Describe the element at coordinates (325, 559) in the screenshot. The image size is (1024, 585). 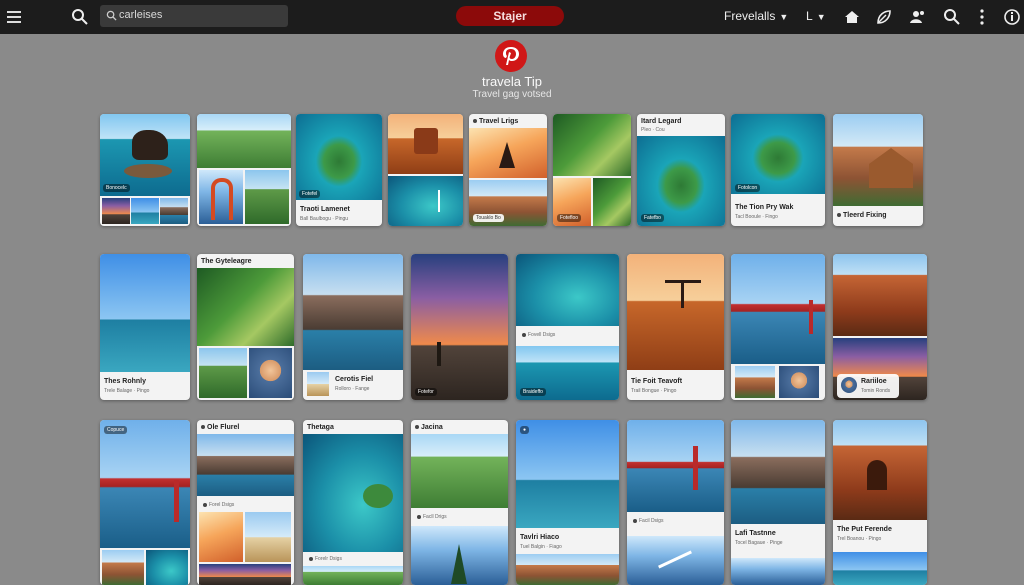
I see `pin-subtitle: Forelr Dsigs` at that location.